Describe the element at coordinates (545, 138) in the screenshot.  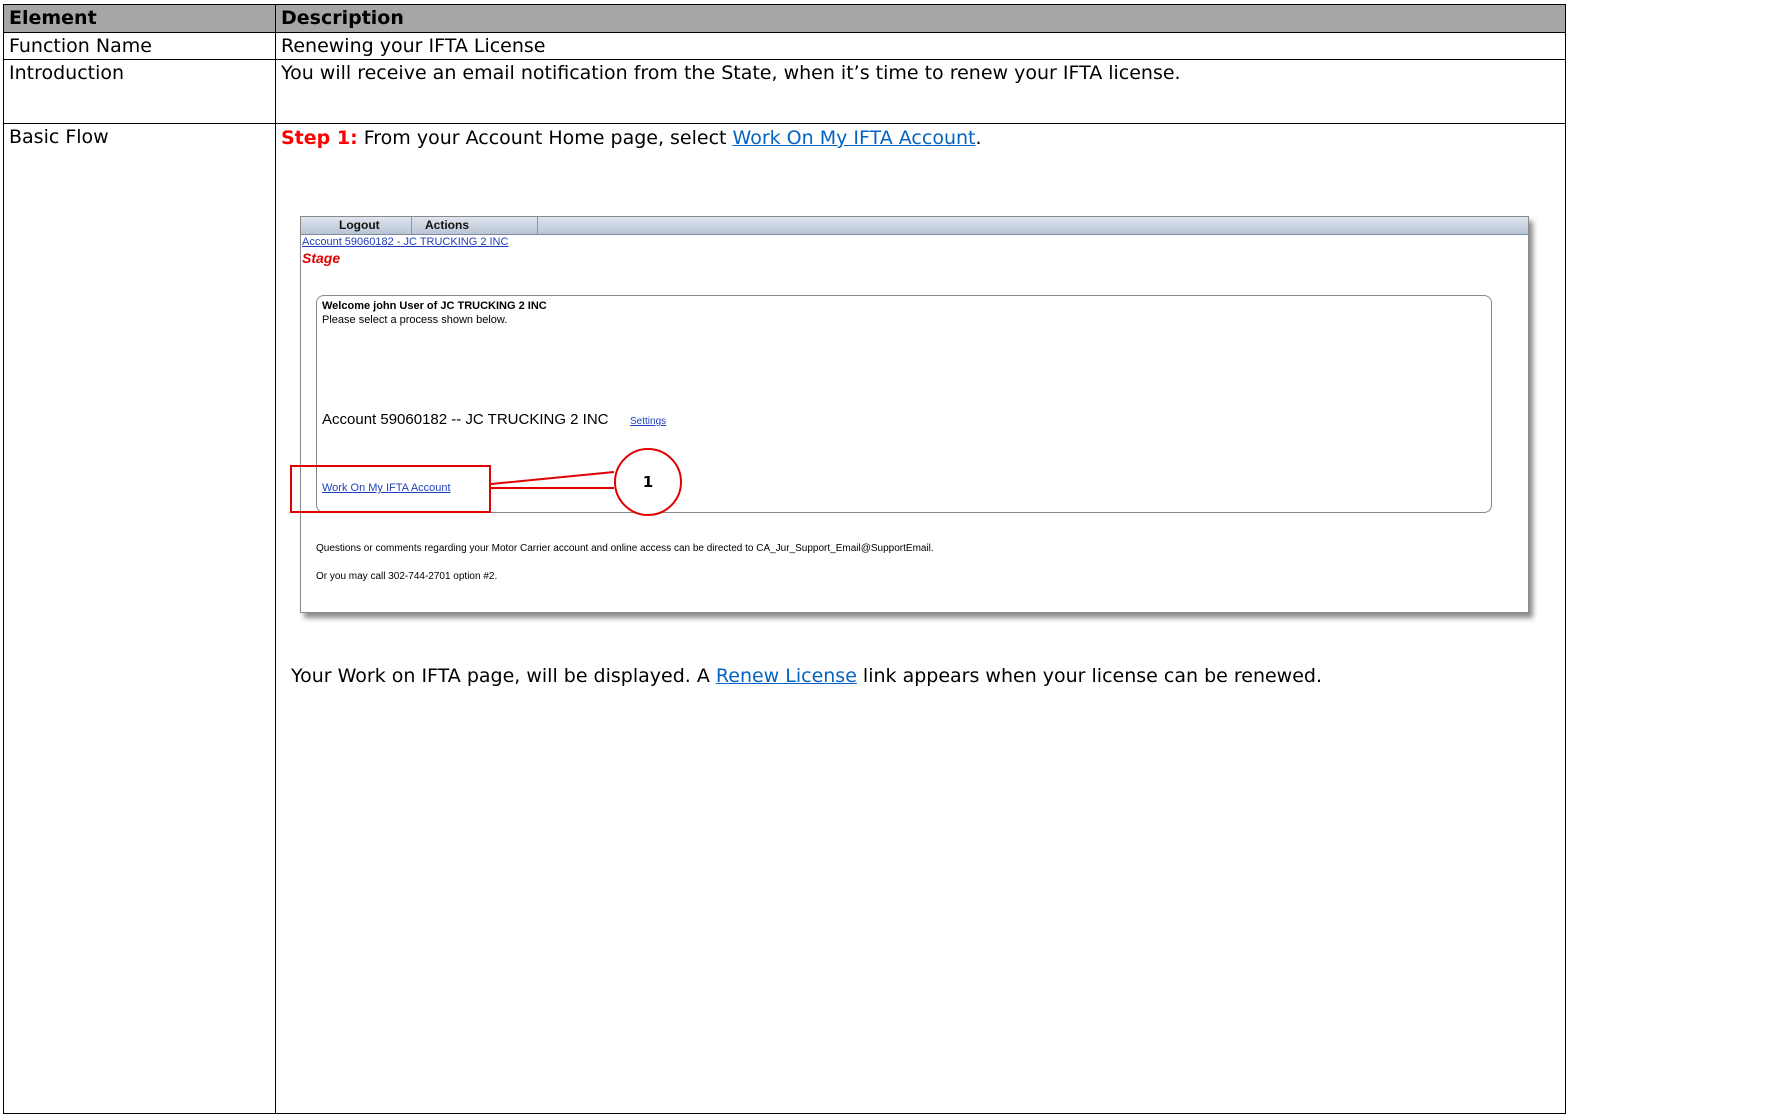
I see `step-1-body: From your Account Home page, select` at that location.